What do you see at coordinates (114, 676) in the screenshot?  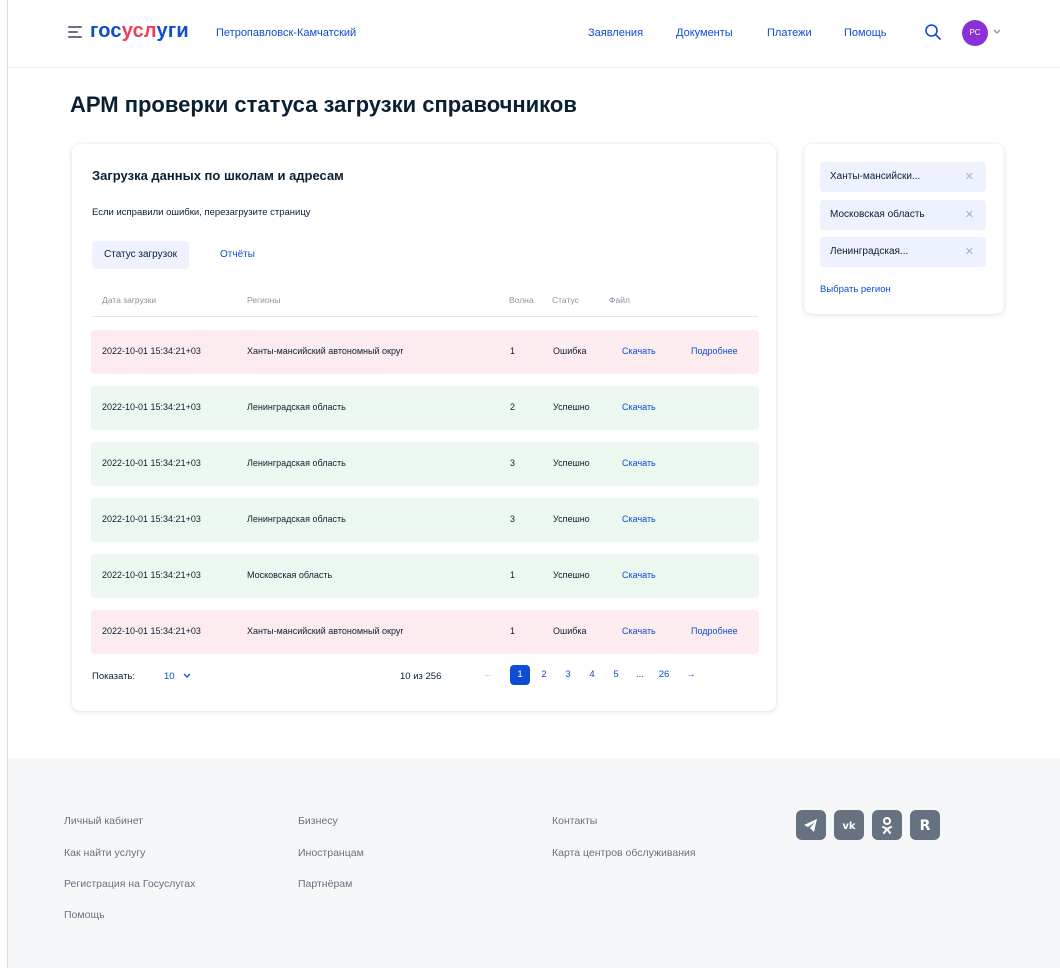 I see `page-size-label: Показать:` at bounding box center [114, 676].